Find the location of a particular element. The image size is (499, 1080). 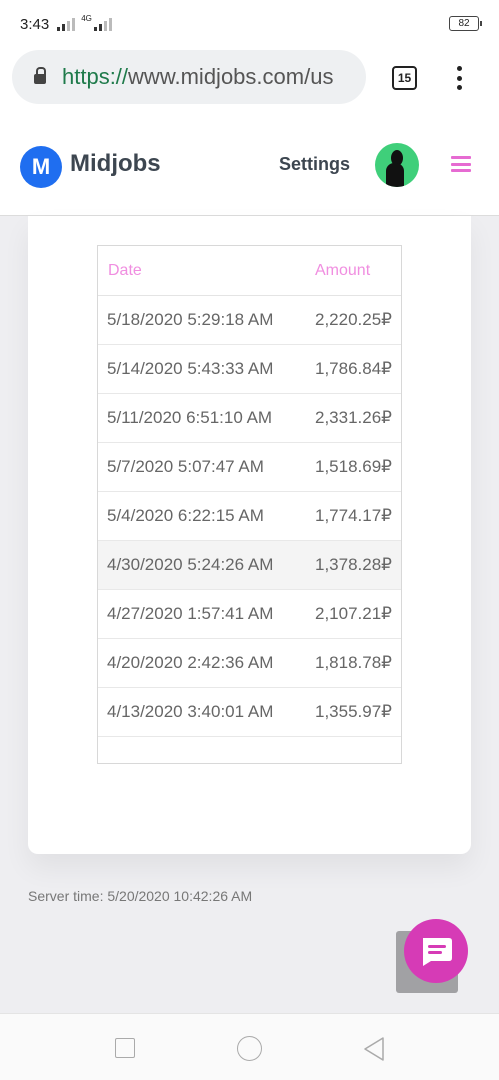

table-row: 5/7/2020 5:07:47 AM 1,518.69₽ is located at coordinates (249, 467).